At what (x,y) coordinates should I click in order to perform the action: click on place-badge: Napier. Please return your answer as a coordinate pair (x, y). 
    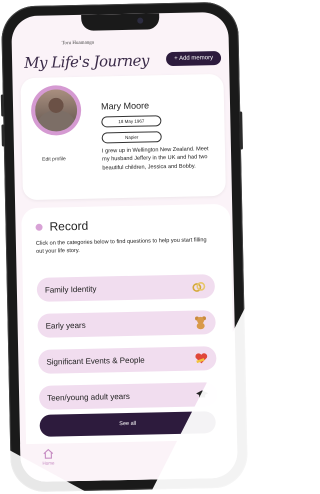
    Looking at the image, I should click on (131, 137).